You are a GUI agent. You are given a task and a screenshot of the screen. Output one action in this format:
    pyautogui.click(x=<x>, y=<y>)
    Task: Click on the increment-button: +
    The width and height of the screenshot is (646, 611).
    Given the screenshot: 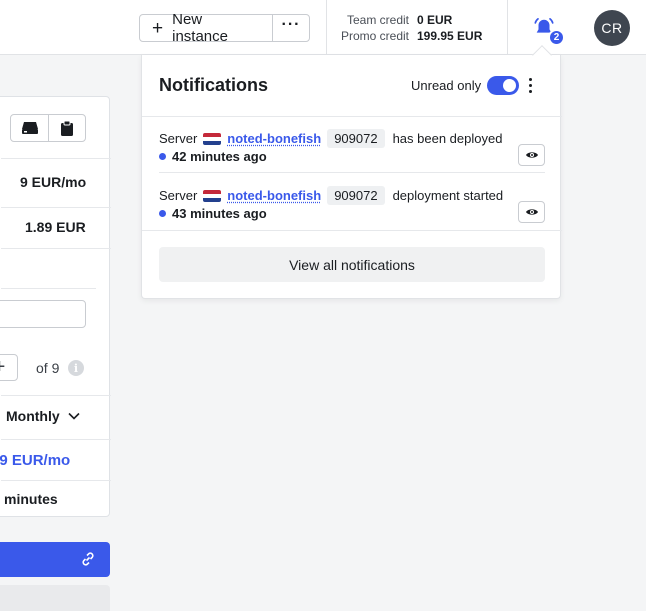 What is the action you would take?
    pyautogui.click(x=9, y=367)
    